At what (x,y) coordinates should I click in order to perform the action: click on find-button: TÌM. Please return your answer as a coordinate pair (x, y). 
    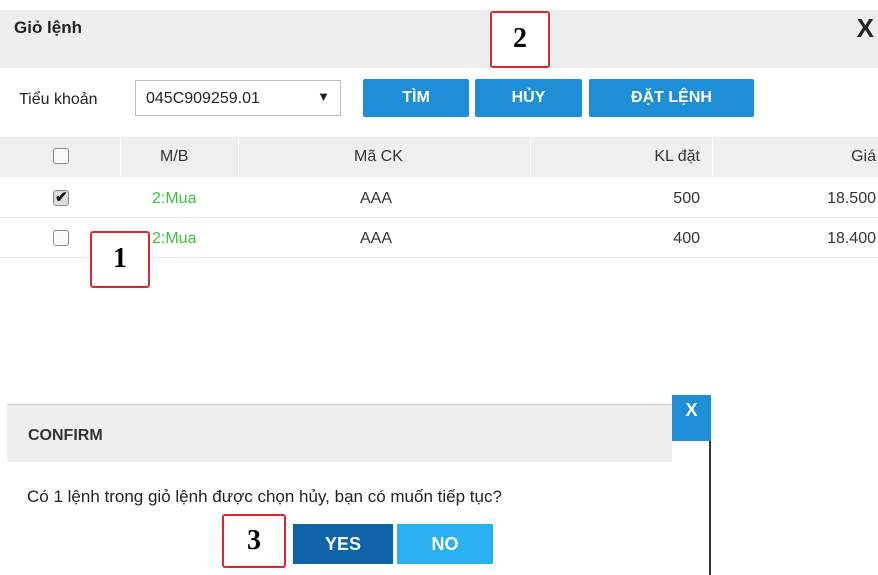
    Looking at the image, I should click on (416, 98).